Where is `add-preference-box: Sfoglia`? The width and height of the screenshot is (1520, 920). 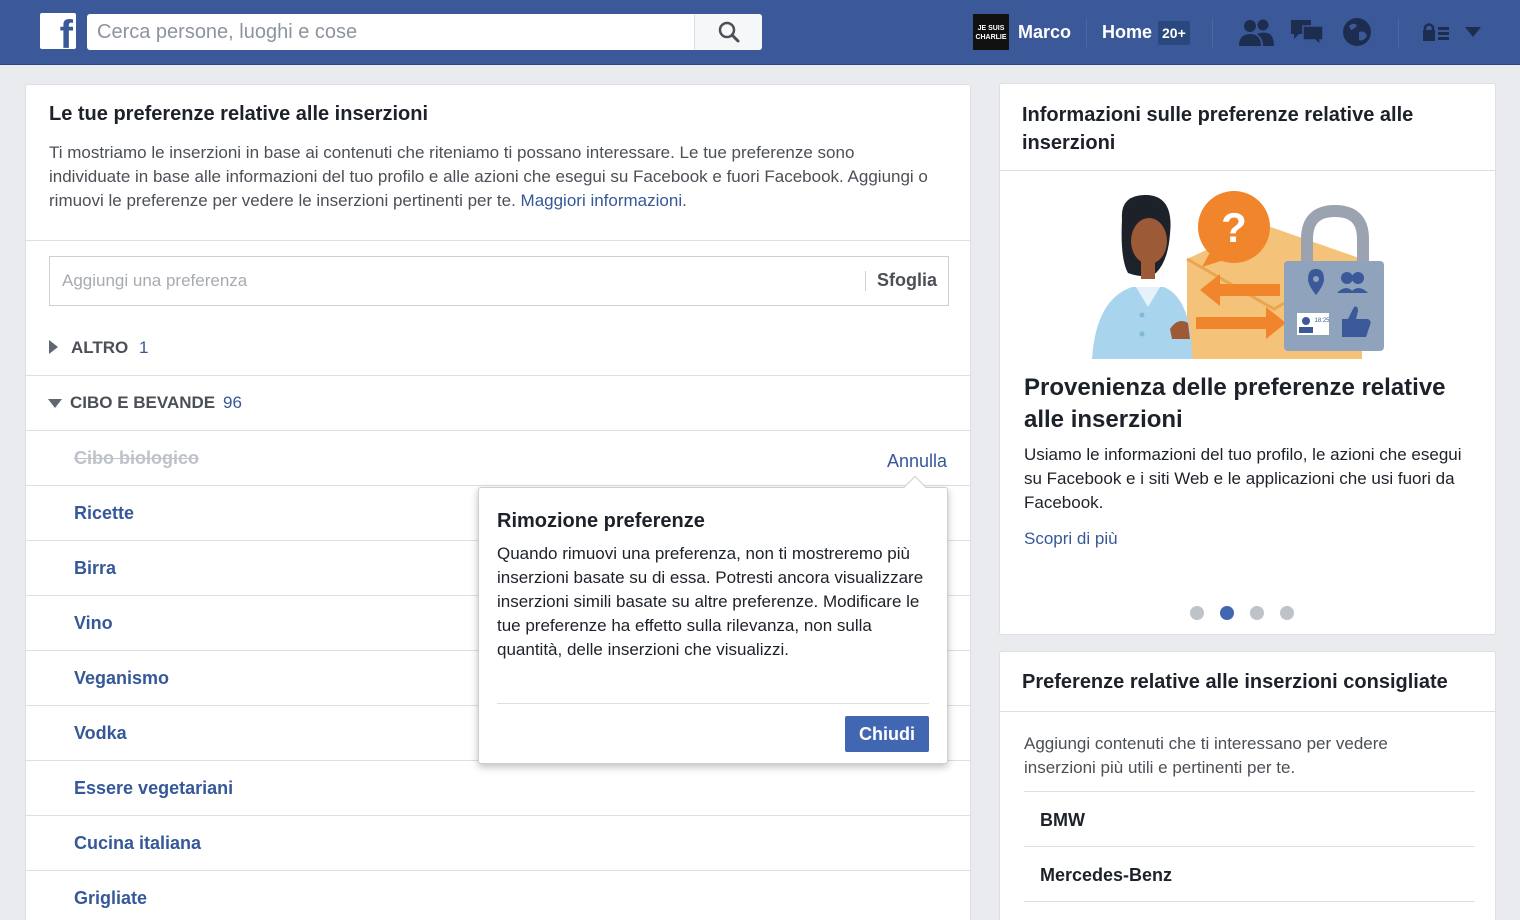 add-preference-box: Sfoglia is located at coordinates (499, 281).